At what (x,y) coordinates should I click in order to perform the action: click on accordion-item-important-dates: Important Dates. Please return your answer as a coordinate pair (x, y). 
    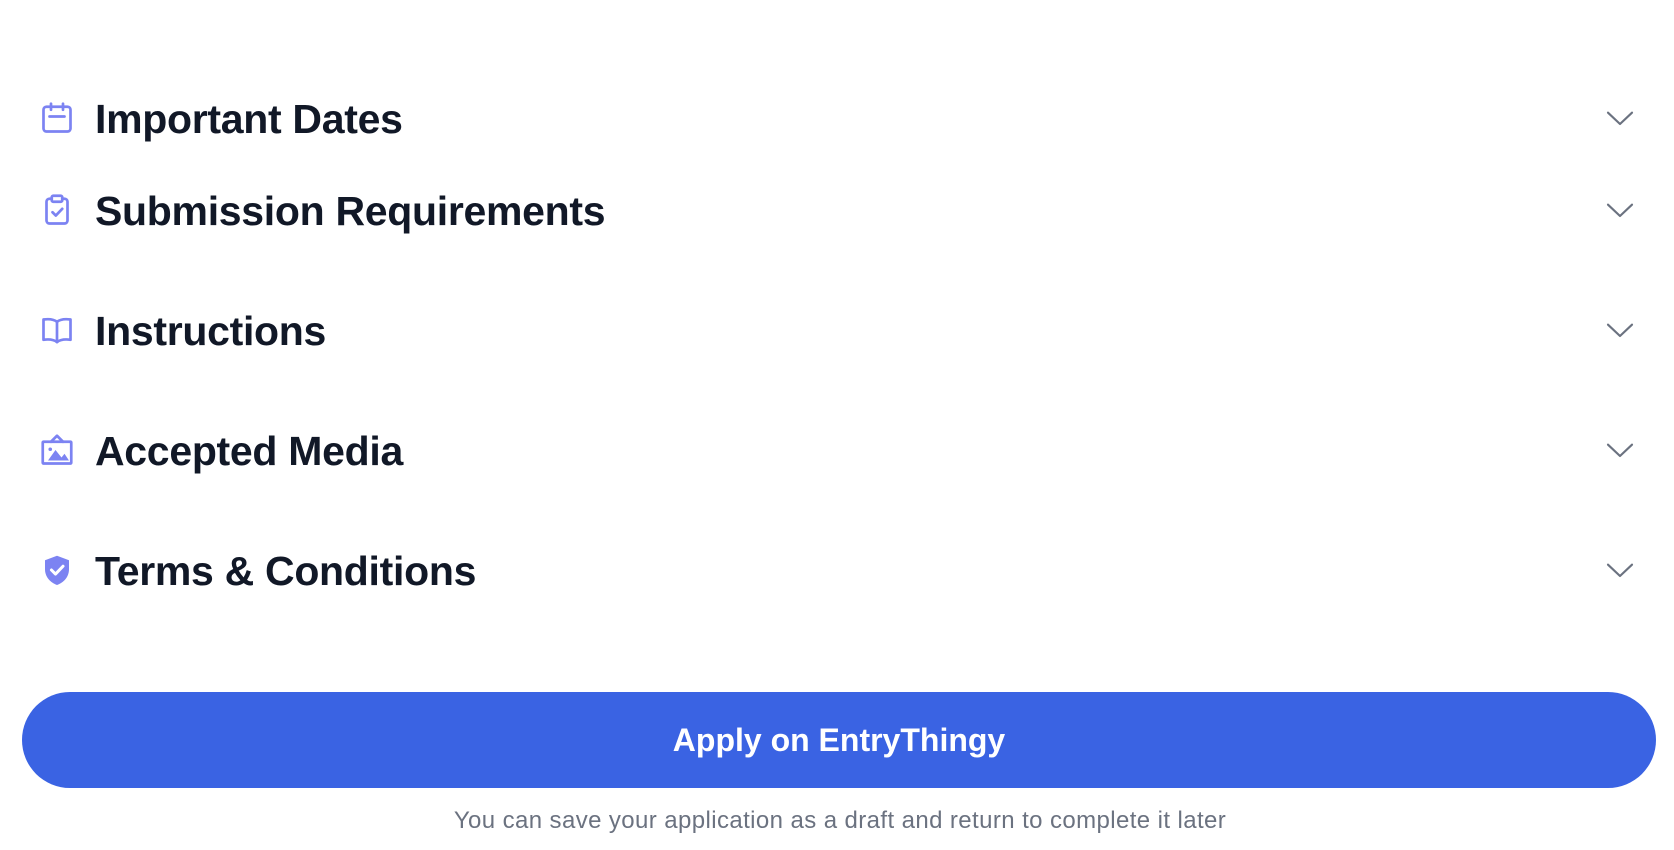
    Looking at the image, I should click on (837, 87).